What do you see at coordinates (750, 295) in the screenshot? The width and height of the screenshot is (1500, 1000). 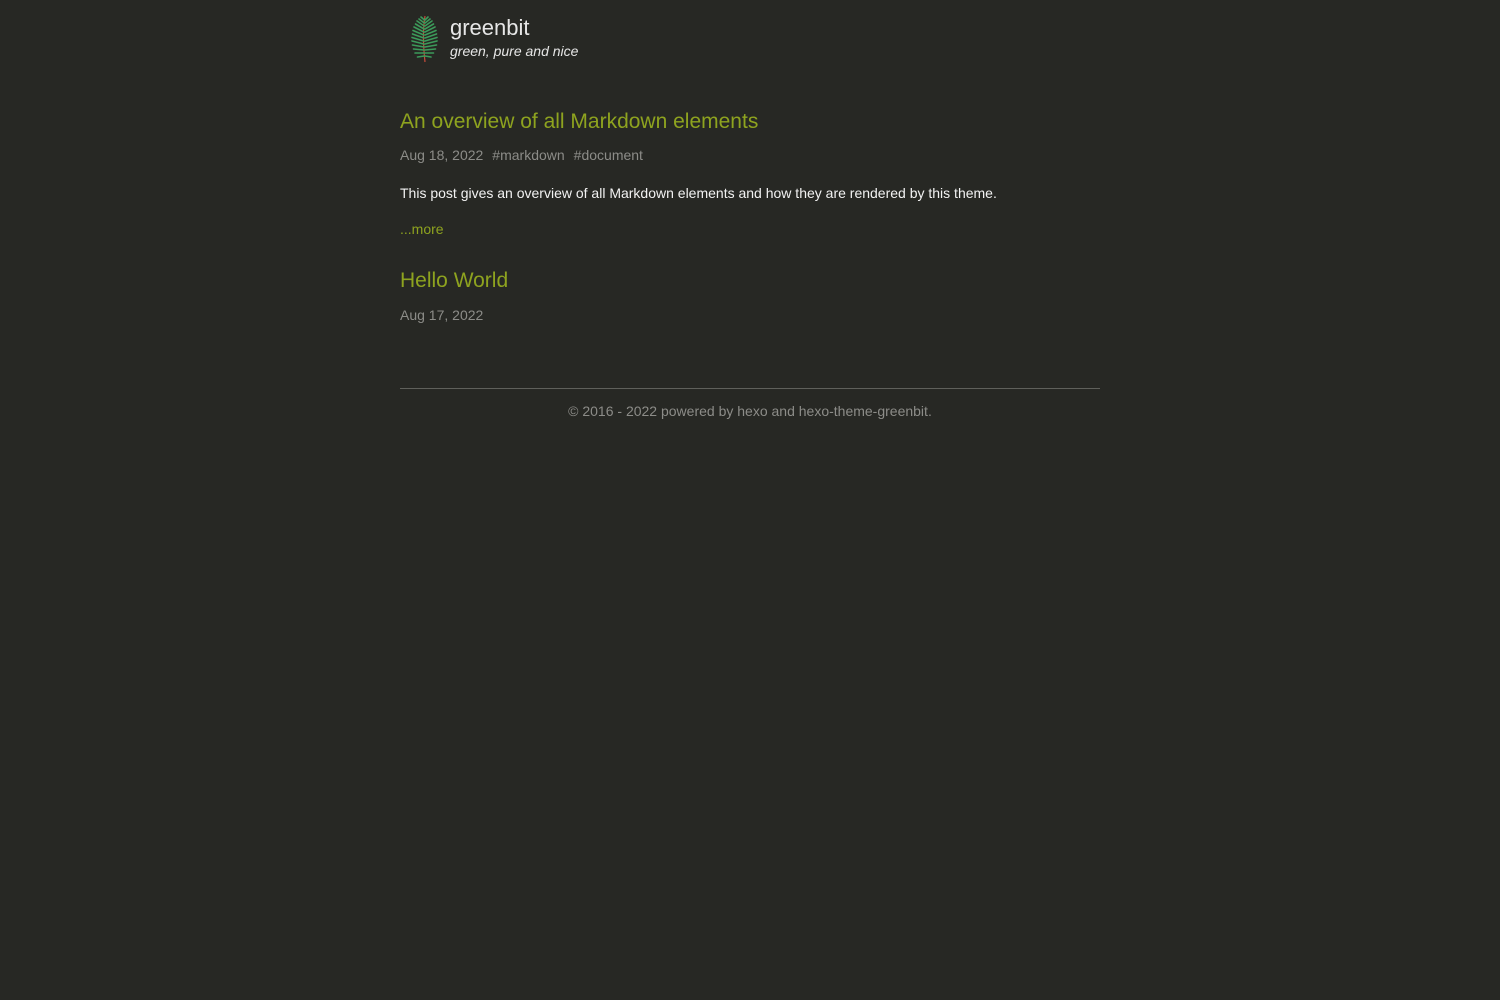 I see `post-item: Hello World Aug 17, 2022` at bounding box center [750, 295].